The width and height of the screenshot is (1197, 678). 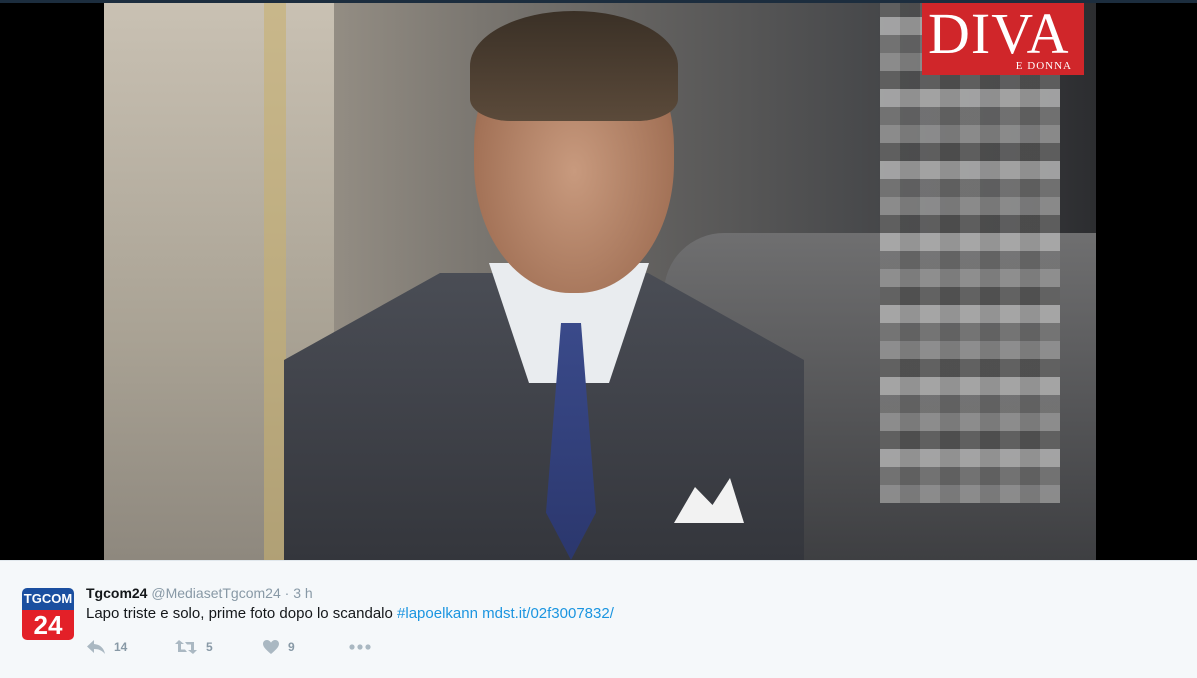 What do you see at coordinates (291, 647) in the screenshot?
I see `like-count: 9` at bounding box center [291, 647].